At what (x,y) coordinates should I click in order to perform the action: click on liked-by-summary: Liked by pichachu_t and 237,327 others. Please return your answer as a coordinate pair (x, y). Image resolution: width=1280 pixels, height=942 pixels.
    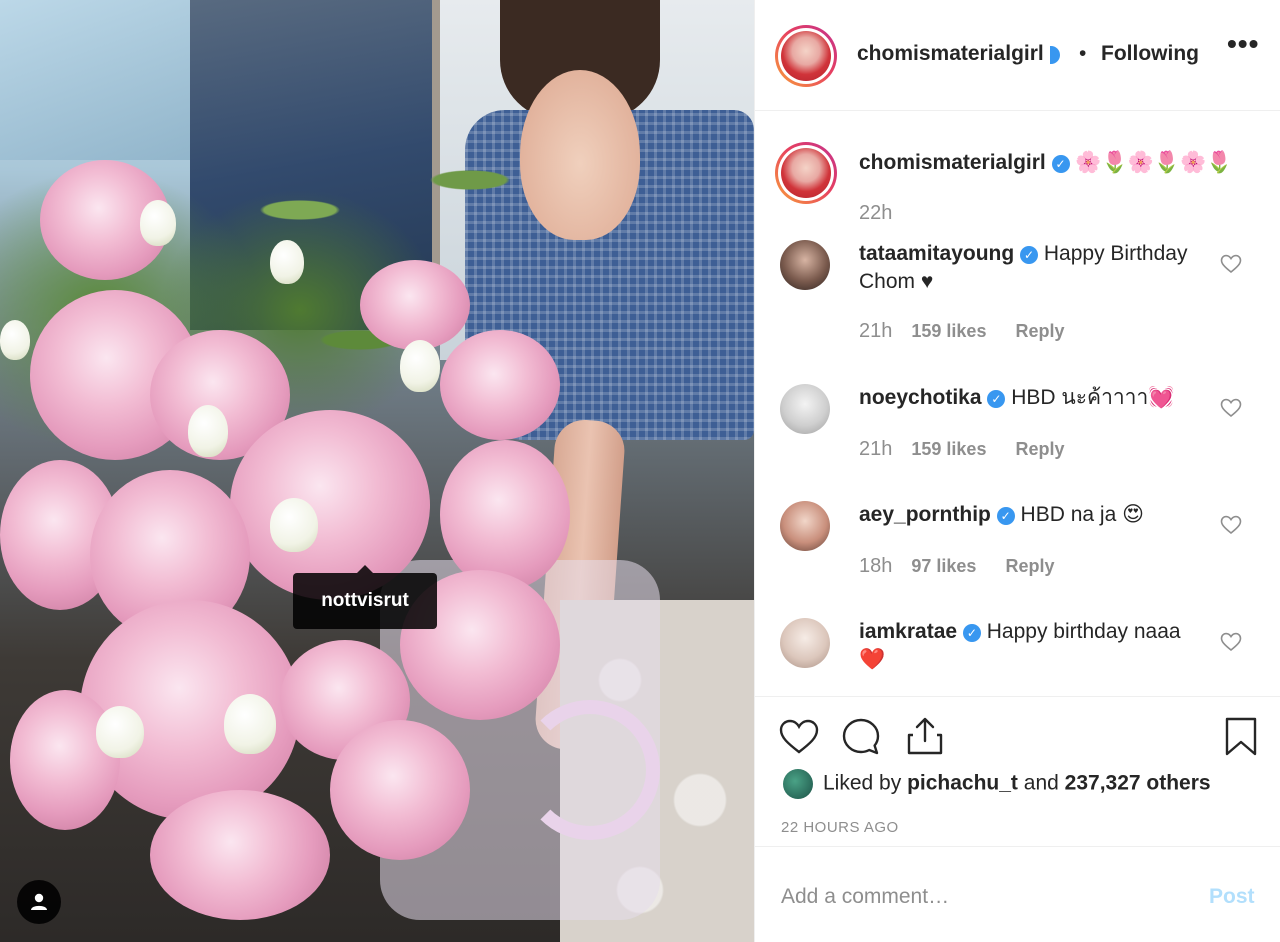
    Looking at the image, I should click on (997, 784).